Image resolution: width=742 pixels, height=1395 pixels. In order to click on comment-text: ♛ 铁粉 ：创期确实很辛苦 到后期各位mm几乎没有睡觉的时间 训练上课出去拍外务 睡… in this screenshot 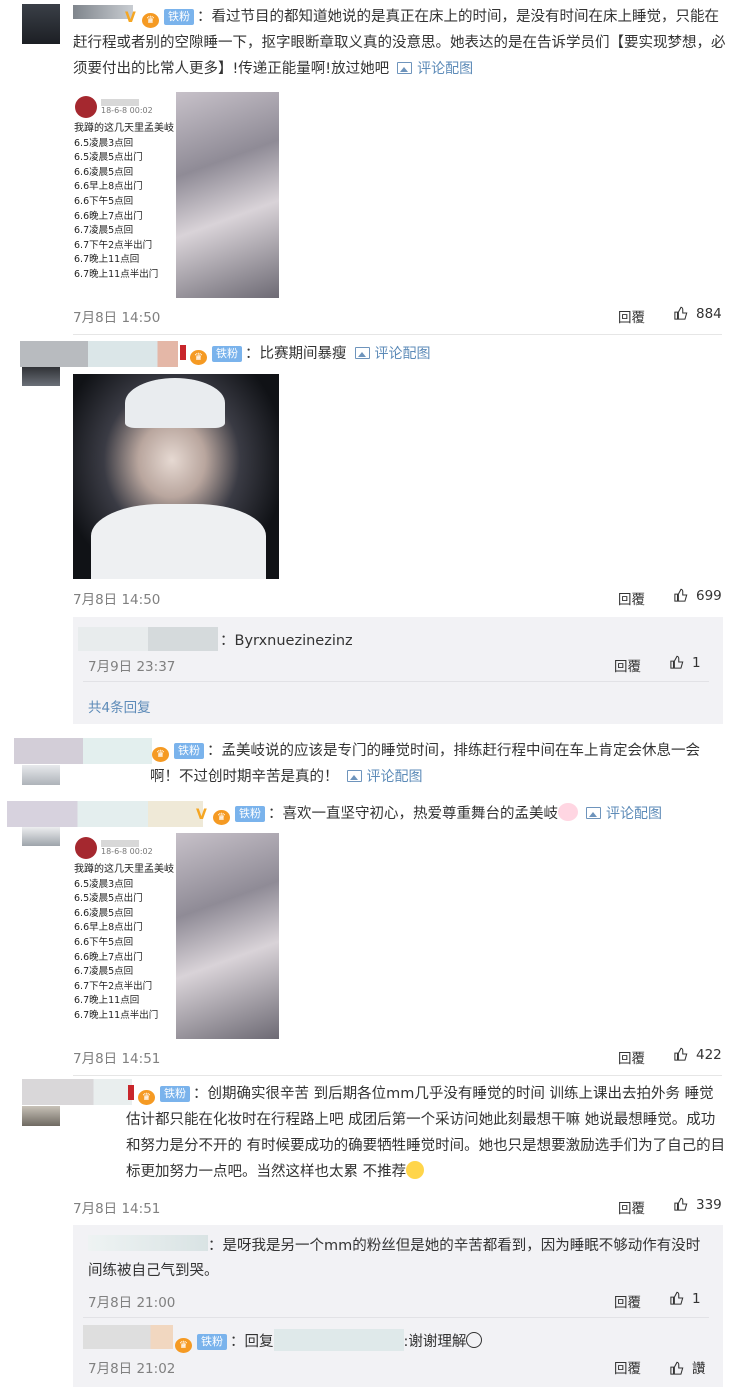, I will do `click(426, 1132)`.